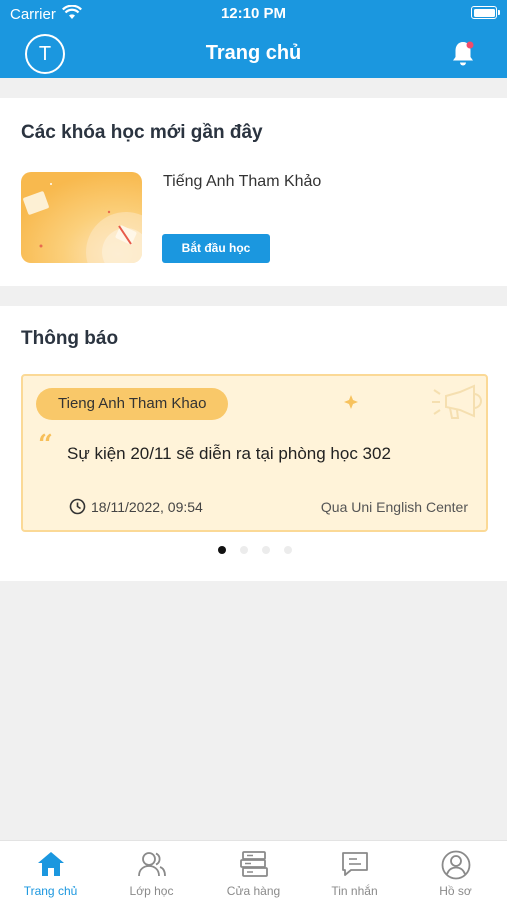 Image resolution: width=507 pixels, height=900 pixels. Describe the element at coordinates (242, 182) in the screenshot. I see `course-title: Tiếng Anh Tham Khảo` at that location.